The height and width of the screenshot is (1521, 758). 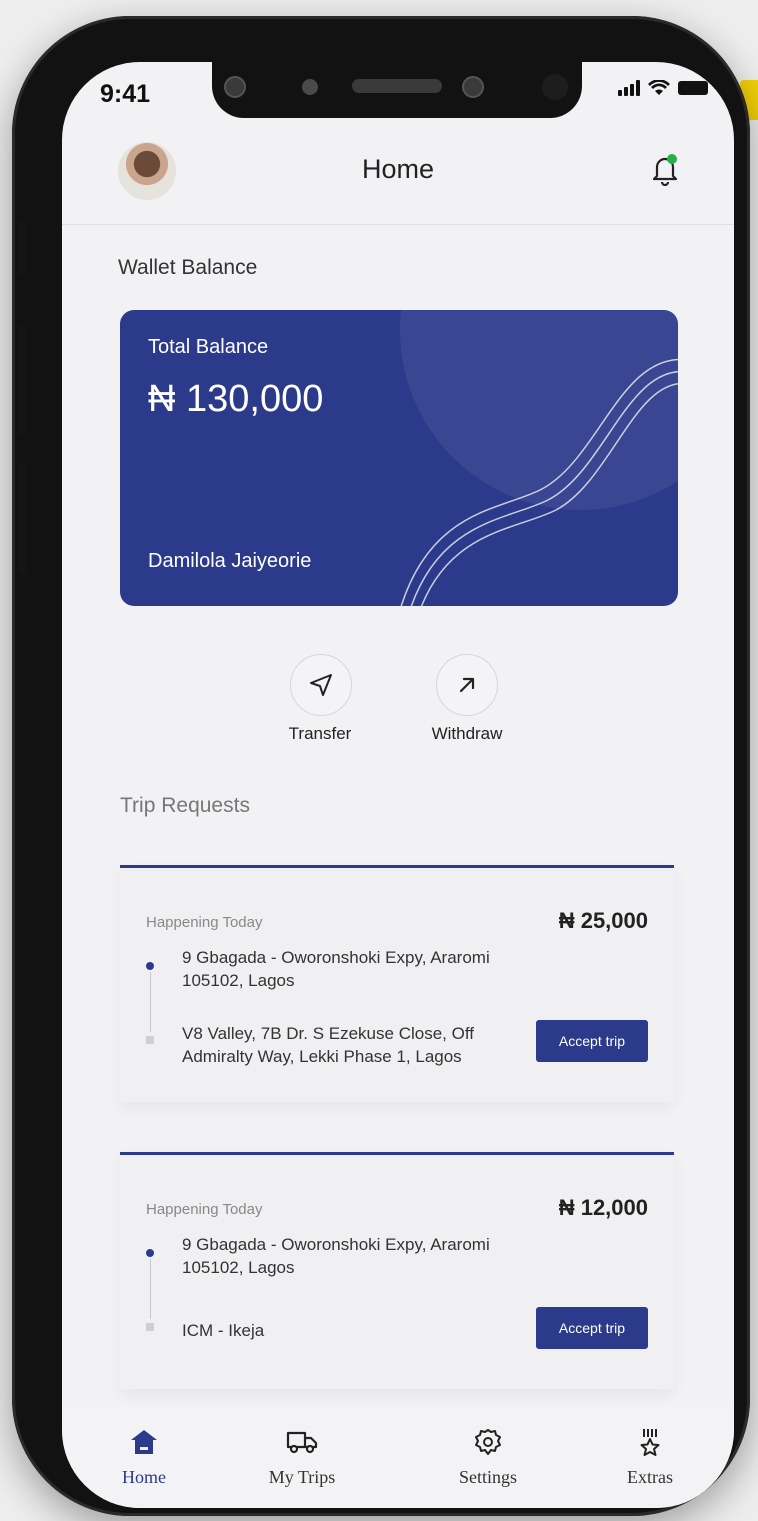 I want to click on camera-lens-icon, so click(x=555, y=87).